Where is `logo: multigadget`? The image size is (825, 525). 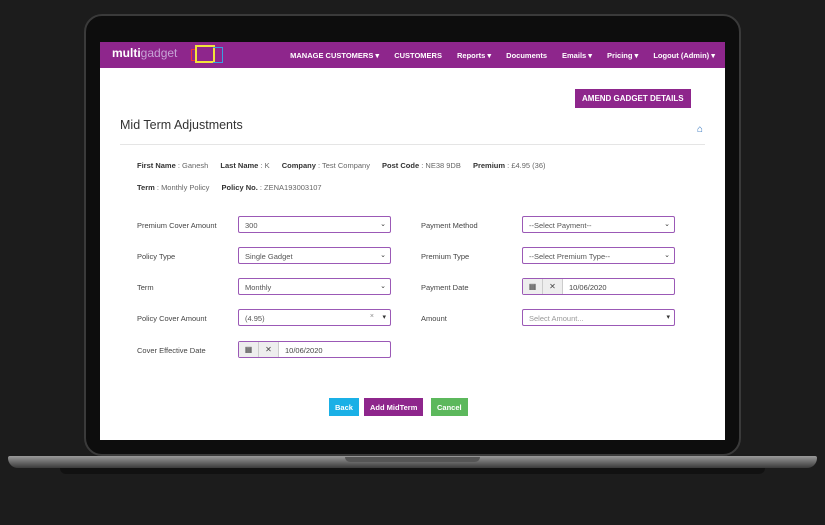
logo: multigadget is located at coordinates (144, 53).